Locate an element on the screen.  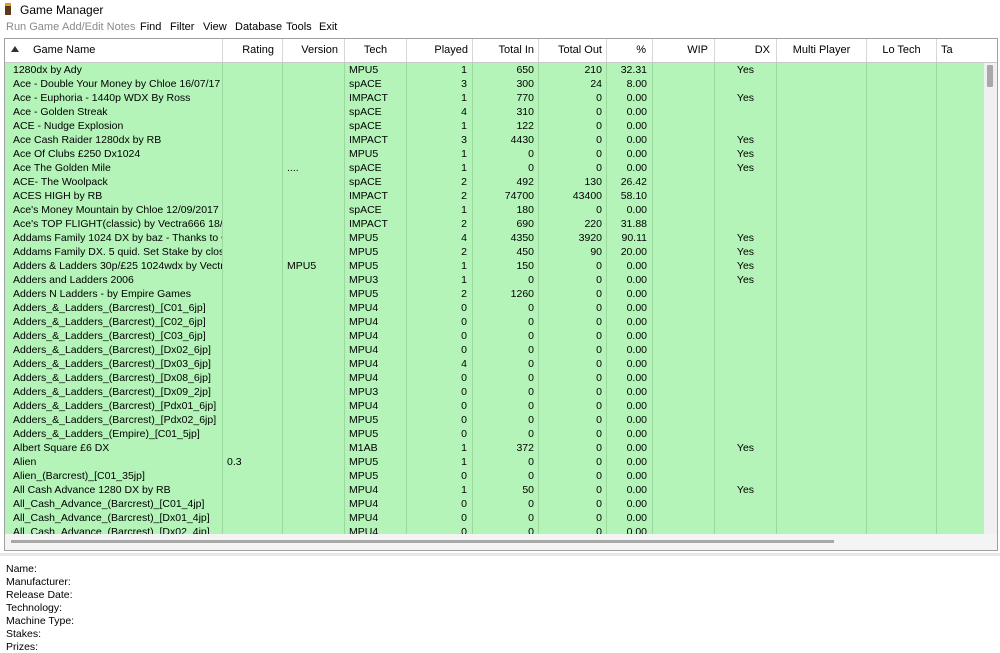
menu-exit: Exit is located at coordinates (328, 27).